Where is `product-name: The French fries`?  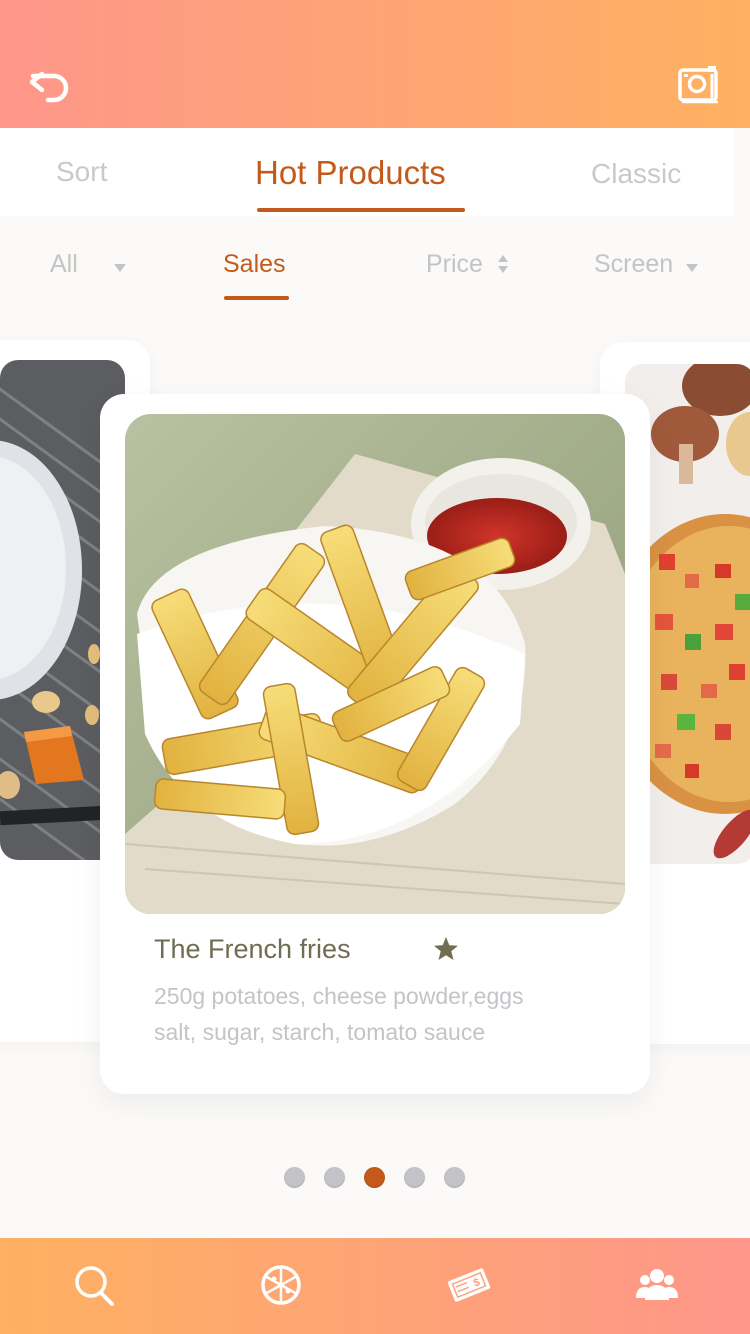 product-name: The French fries is located at coordinates (252, 949).